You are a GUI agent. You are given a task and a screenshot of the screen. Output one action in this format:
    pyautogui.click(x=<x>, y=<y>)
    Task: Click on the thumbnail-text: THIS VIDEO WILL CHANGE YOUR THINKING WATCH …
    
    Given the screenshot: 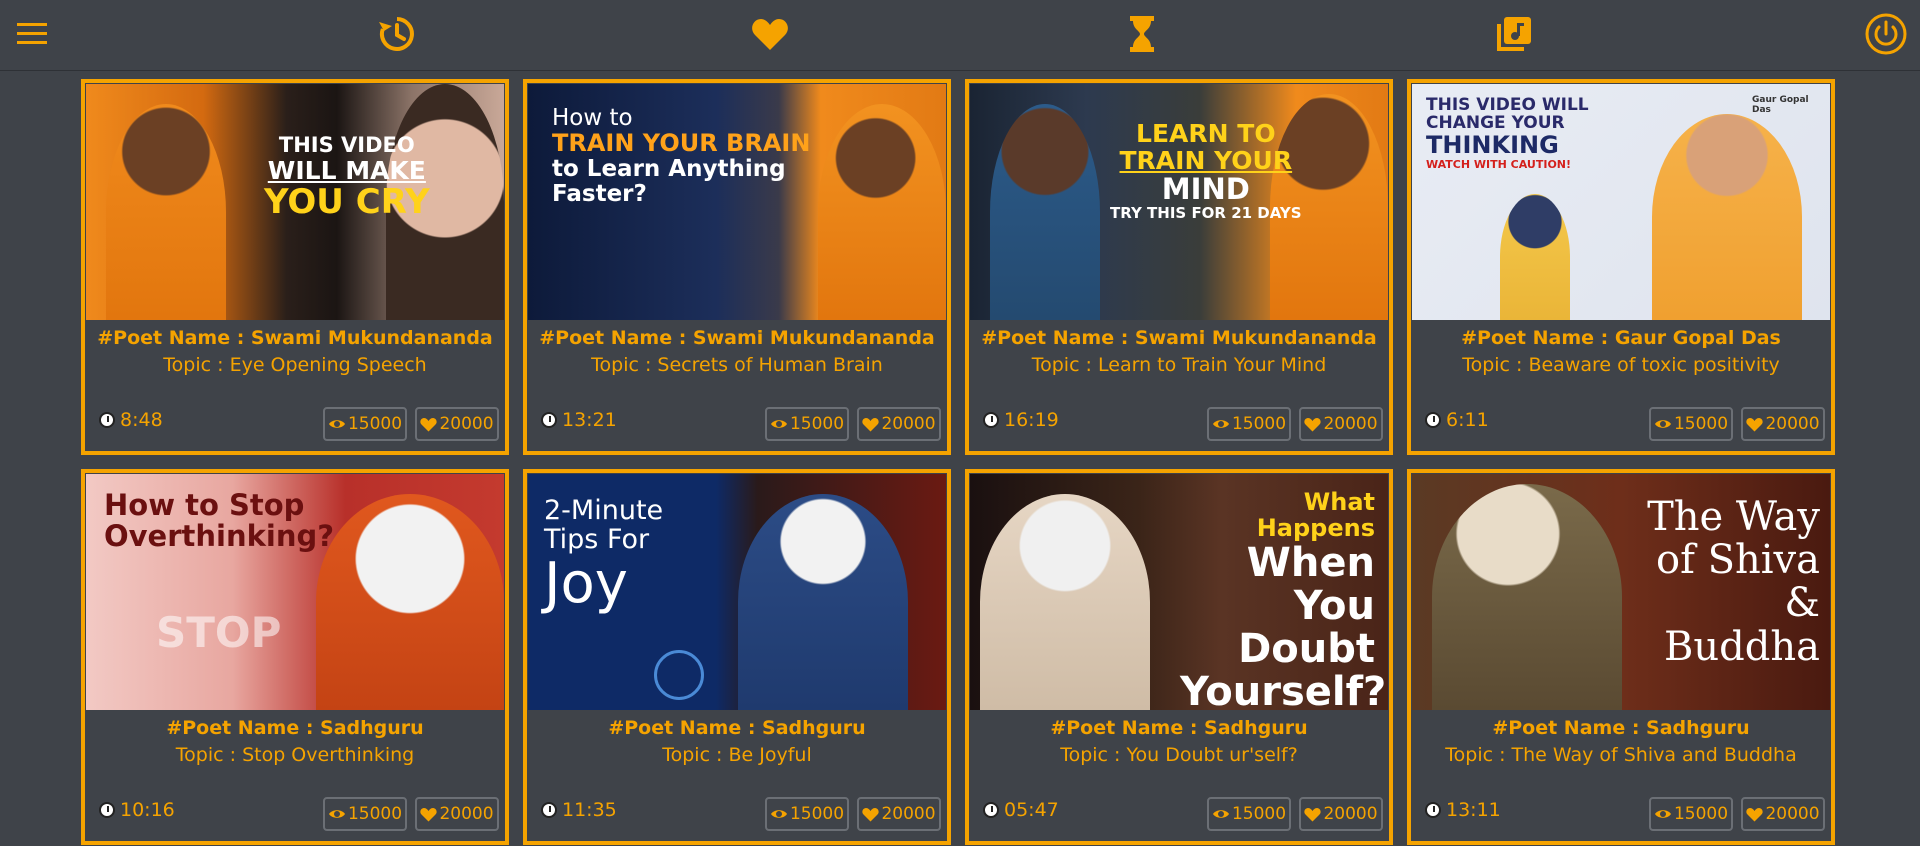 What is the action you would take?
    pyautogui.click(x=1507, y=133)
    